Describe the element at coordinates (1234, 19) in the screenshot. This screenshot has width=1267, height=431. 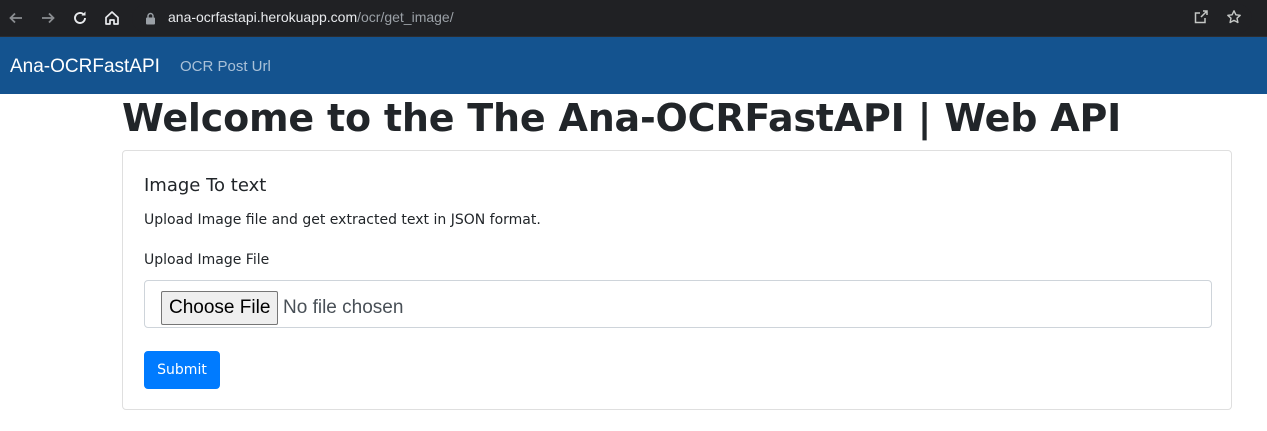
I see `bookmark-star-icon` at that location.